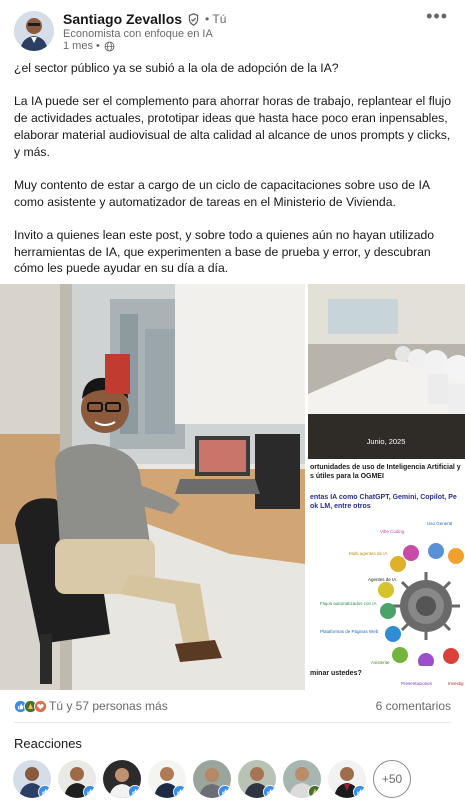  What do you see at coordinates (380, 662) in the screenshot?
I see `diagram-label: Asistente` at bounding box center [380, 662].